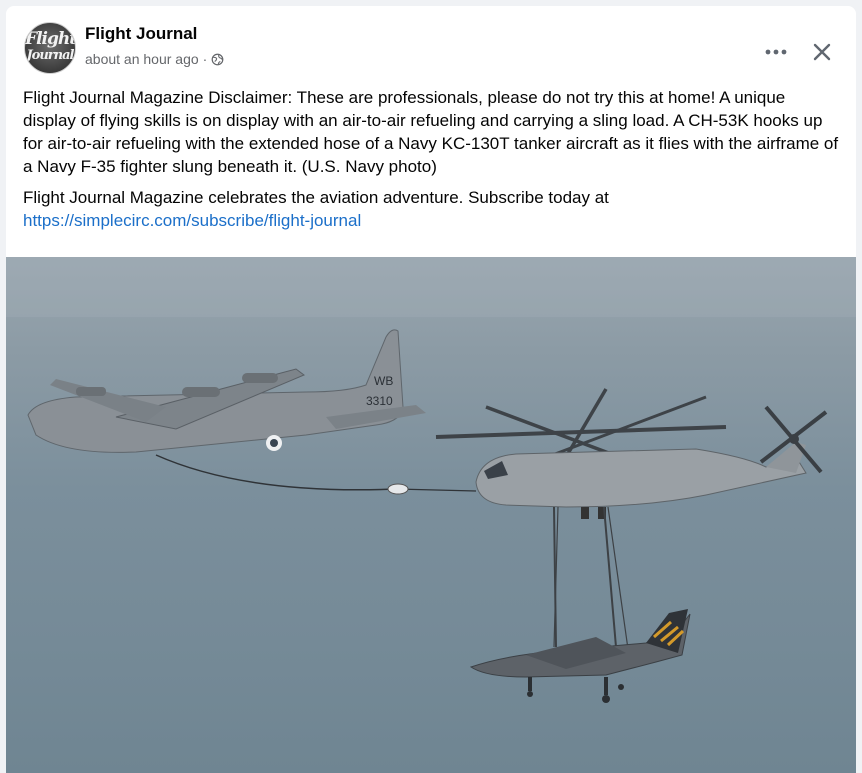  I want to click on f35-airframe, so click(580, 656).